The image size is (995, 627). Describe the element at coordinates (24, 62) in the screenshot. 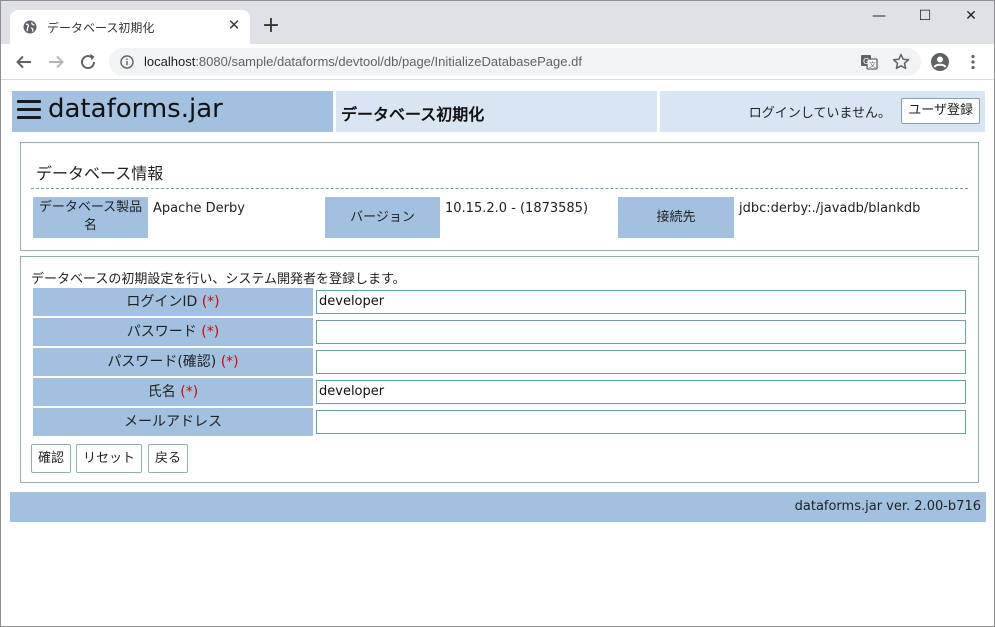

I see `back-arrow-icon` at that location.